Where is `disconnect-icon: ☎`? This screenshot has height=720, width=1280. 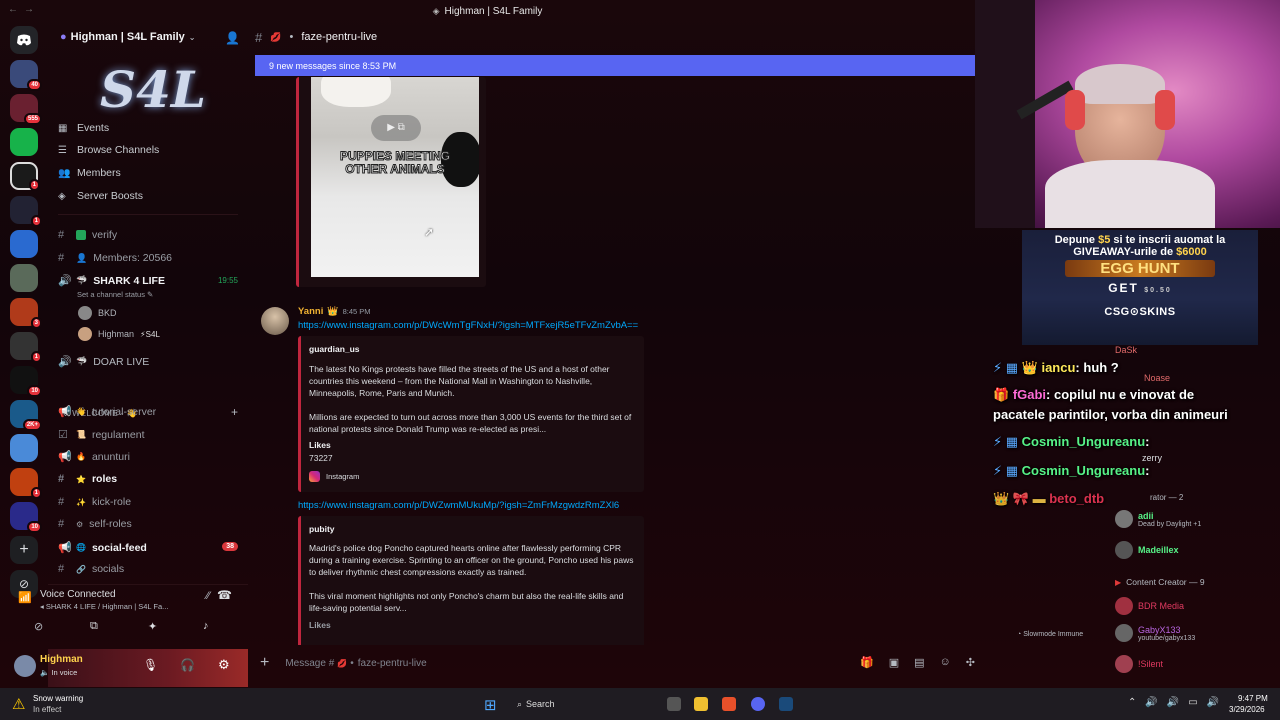 disconnect-icon: ☎ is located at coordinates (224, 595).